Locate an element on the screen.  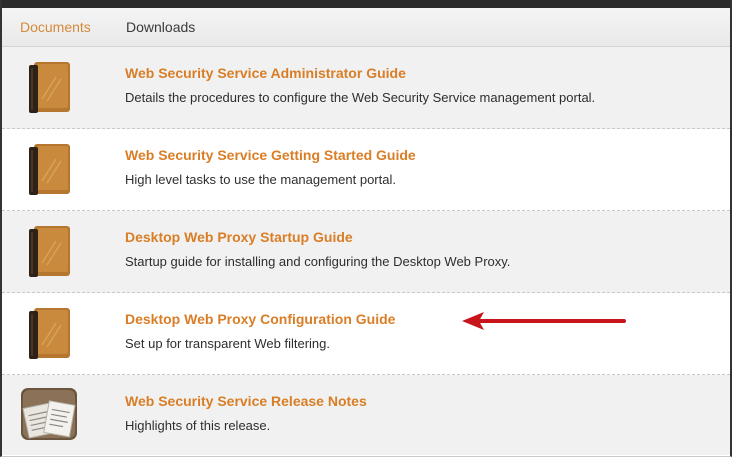
tab-documents: Documents is located at coordinates (55, 27).